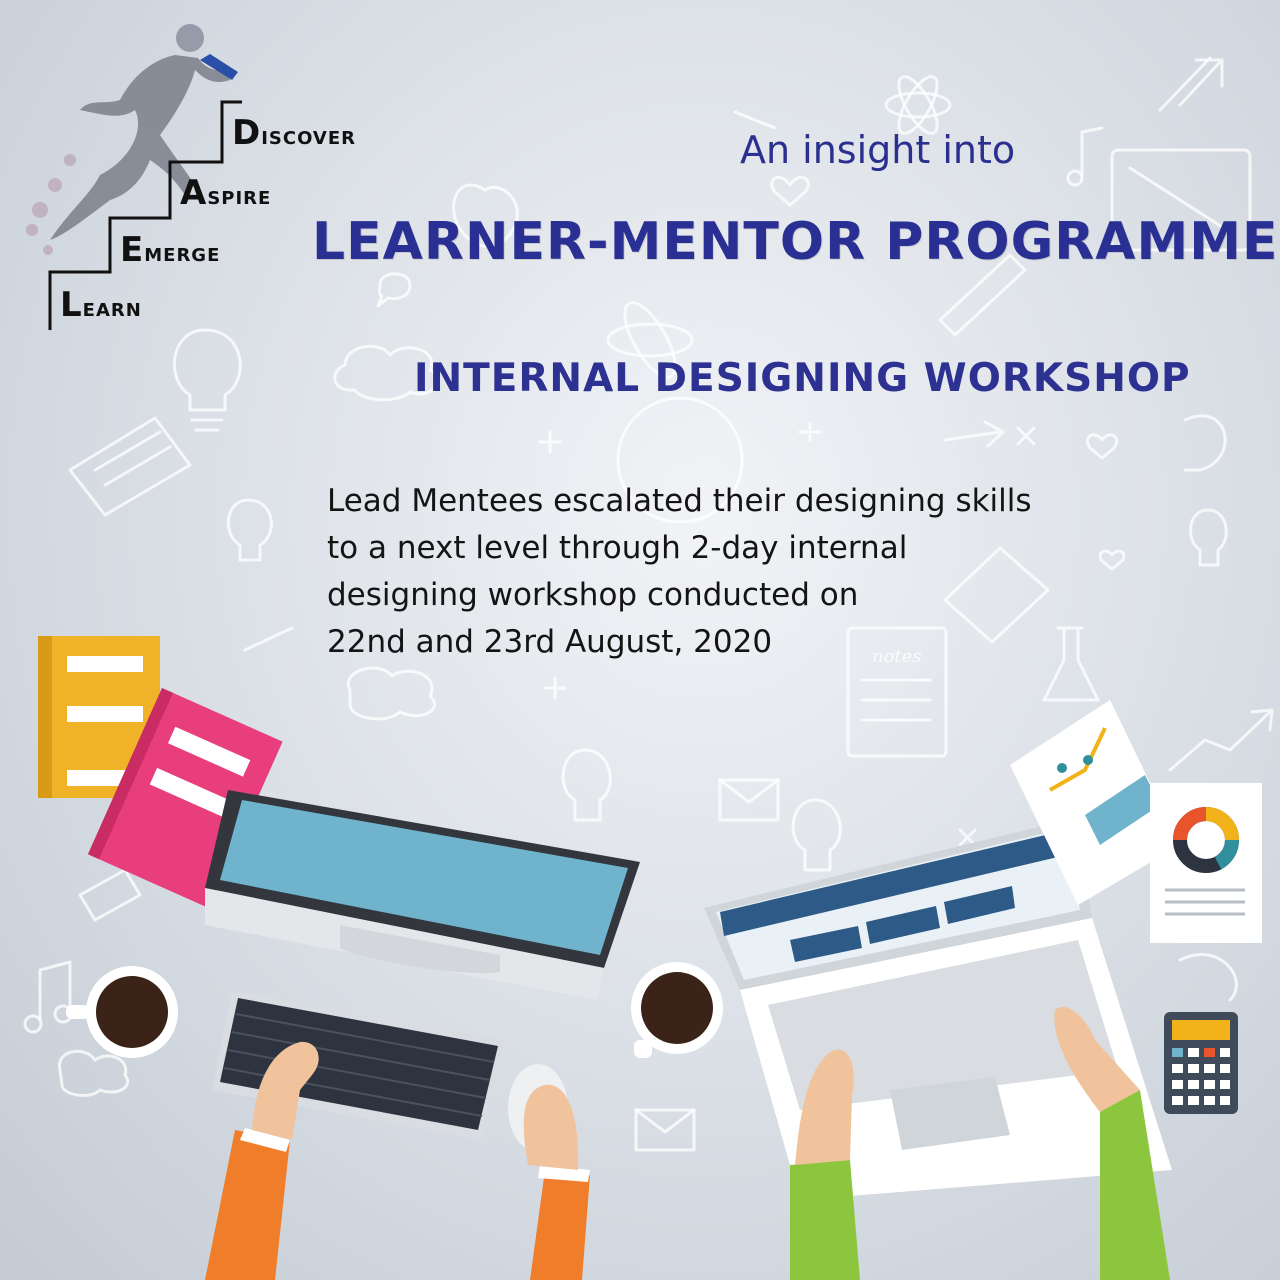 The image size is (1280, 1280). I want to click on logo-word-learn: LEARN, so click(101, 305).